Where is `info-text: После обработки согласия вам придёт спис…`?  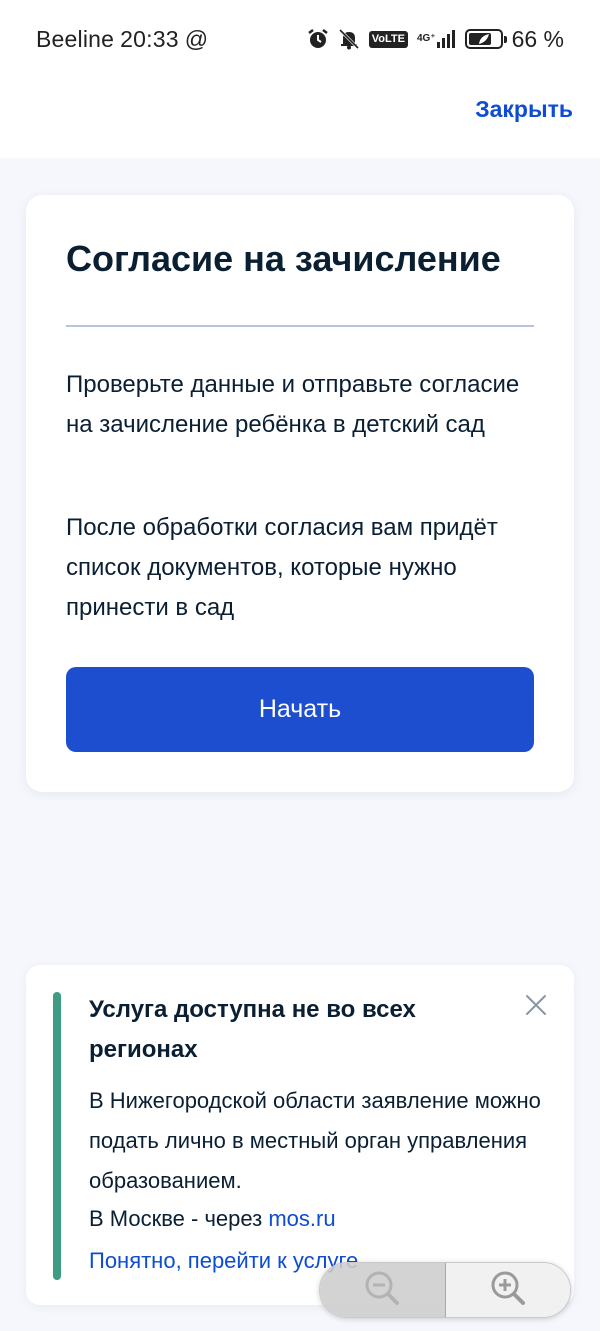
info-text: После обработки согласия вам придёт спис… is located at coordinates (282, 567).